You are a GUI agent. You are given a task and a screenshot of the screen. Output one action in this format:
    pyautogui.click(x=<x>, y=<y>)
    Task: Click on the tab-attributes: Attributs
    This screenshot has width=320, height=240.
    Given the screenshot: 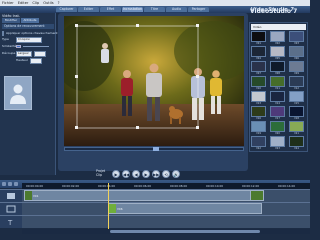 What is the action you would take?
    pyautogui.click(x=30, y=20)
    